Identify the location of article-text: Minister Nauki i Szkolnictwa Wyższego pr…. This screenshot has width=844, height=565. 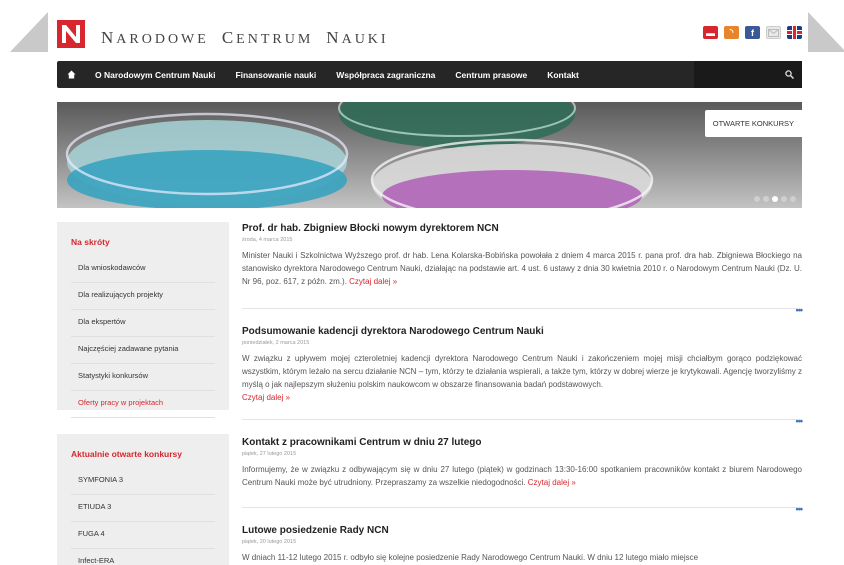
(522, 268).